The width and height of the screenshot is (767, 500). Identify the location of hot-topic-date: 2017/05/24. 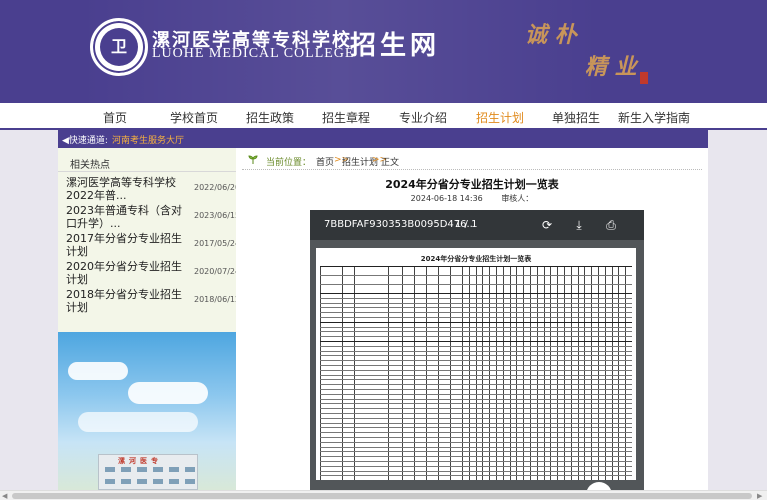
(217, 243).